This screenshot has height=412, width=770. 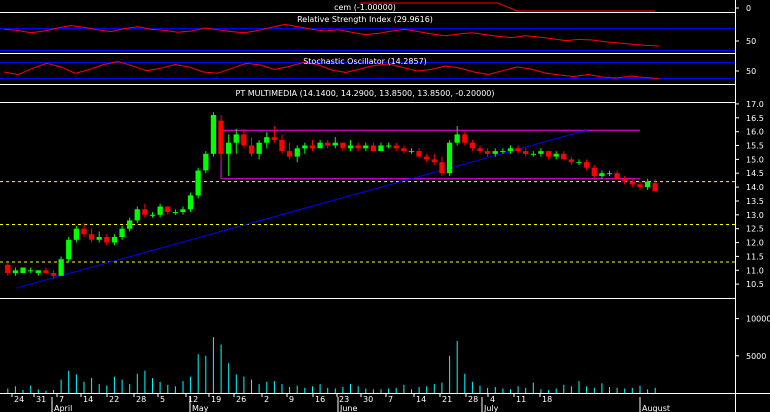 I want to click on price-tick: 12.5, so click(x=755, y=229).